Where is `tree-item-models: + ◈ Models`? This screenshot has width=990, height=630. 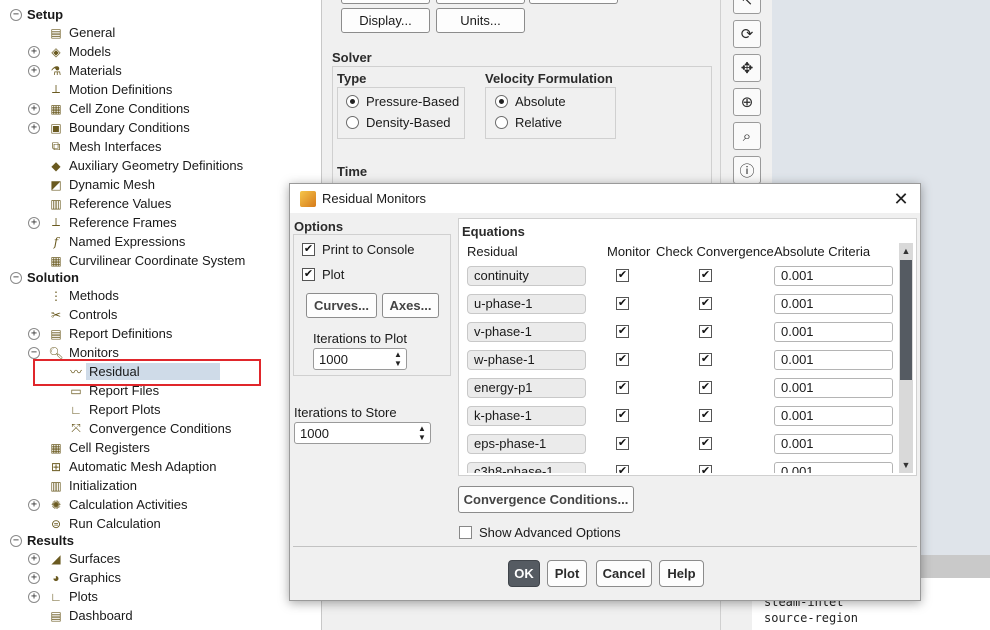
tree-item-models: + ◈ Models is located at coordinates (69, 51).